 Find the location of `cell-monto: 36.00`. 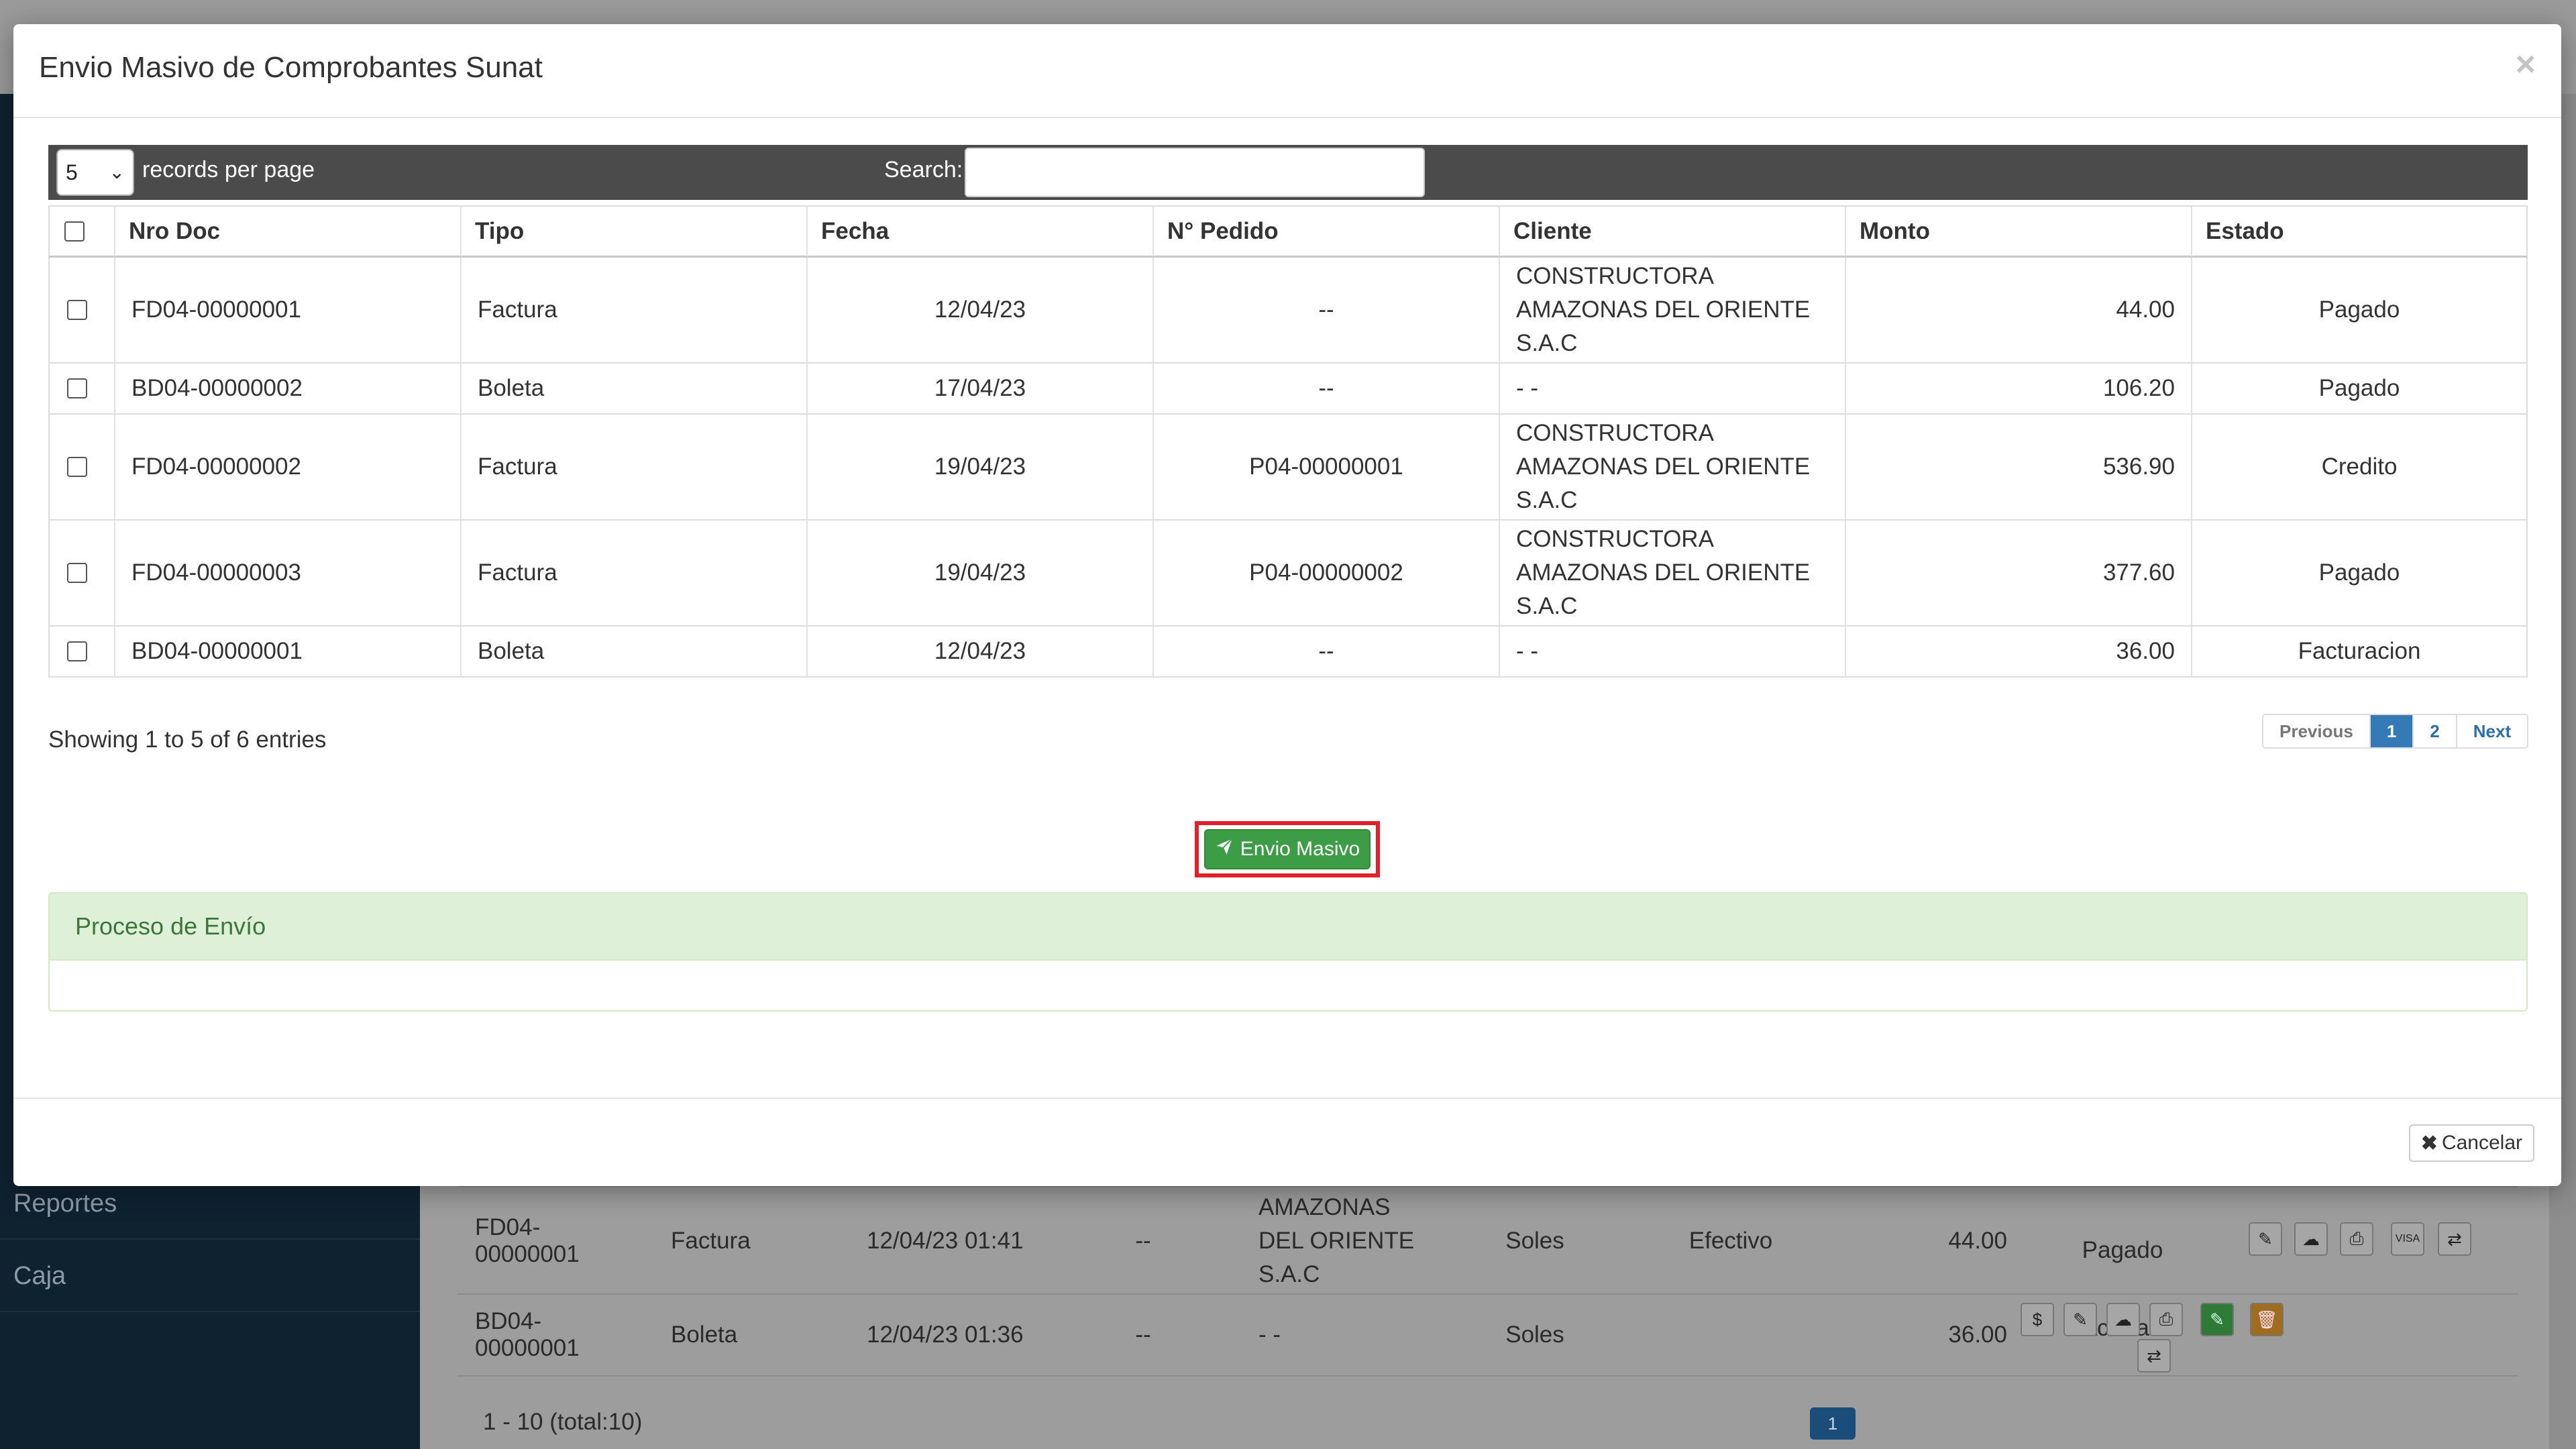

cell-monto: 36.00 is located at coordinates (2019, 651).